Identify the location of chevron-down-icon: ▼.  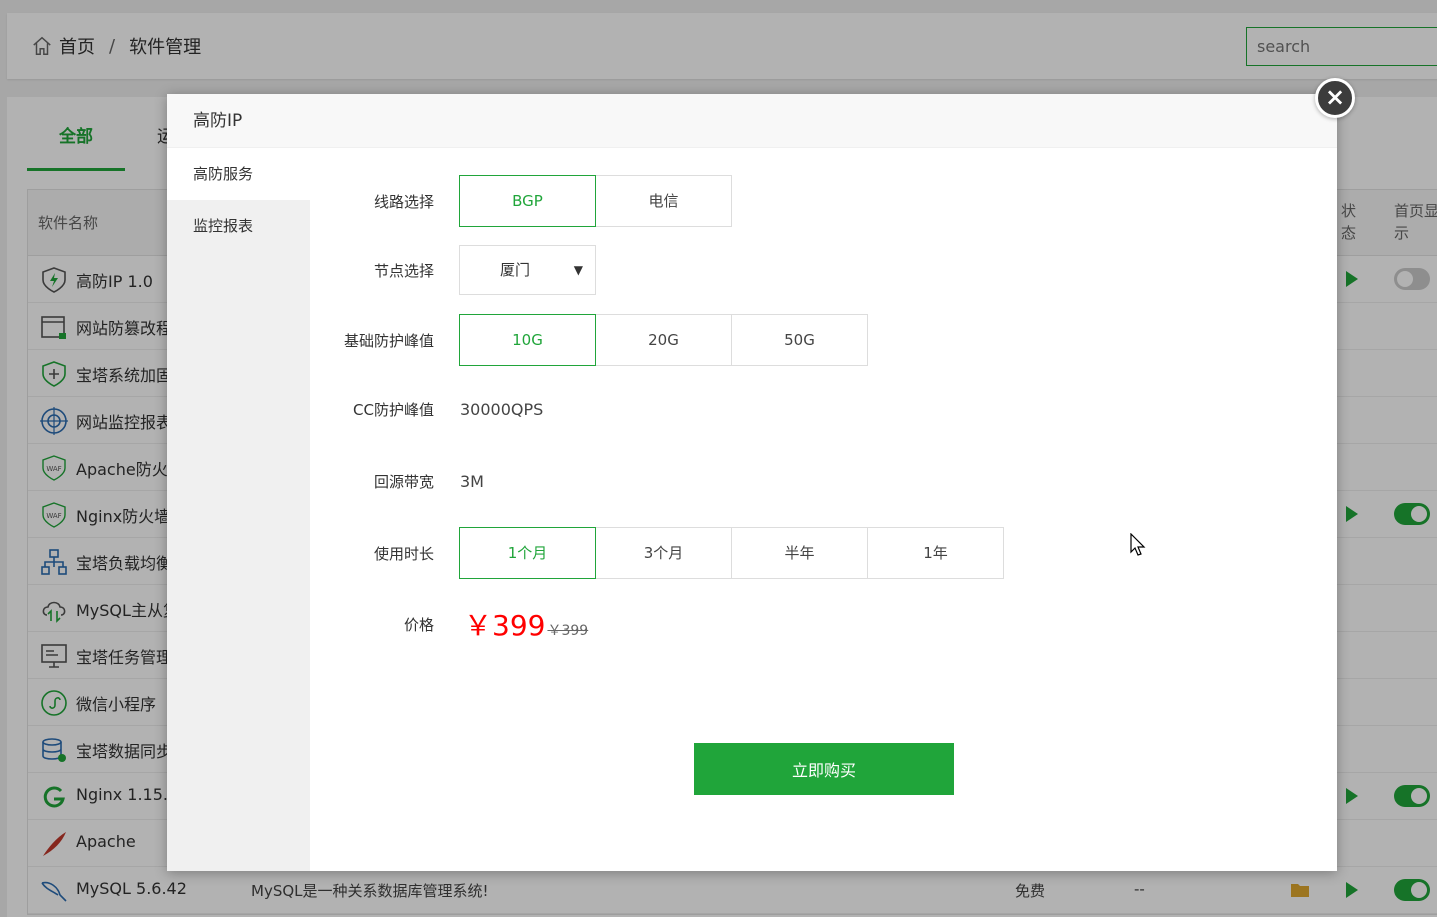
(578, 270).